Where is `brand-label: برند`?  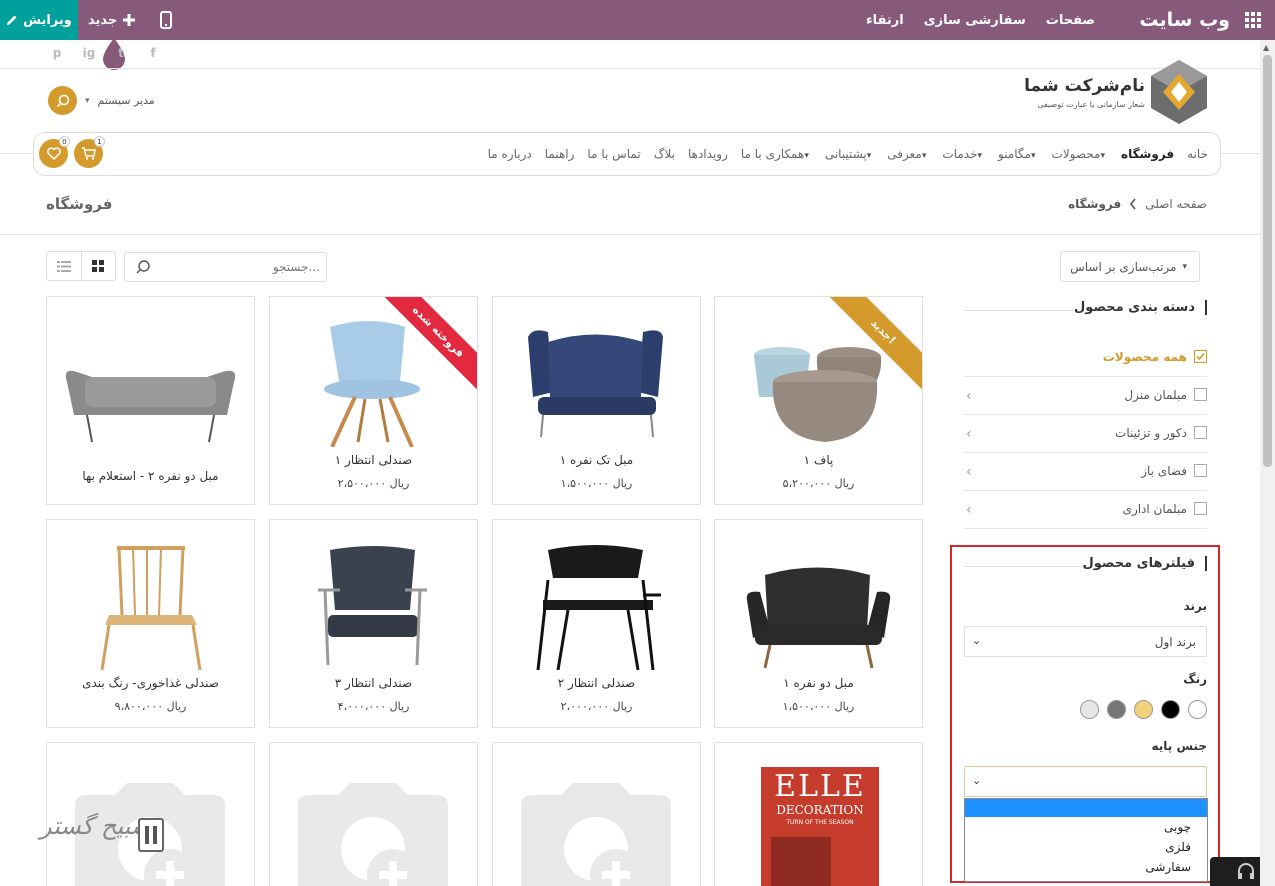 brand-label: برند is located at coordinates (1195, 606).